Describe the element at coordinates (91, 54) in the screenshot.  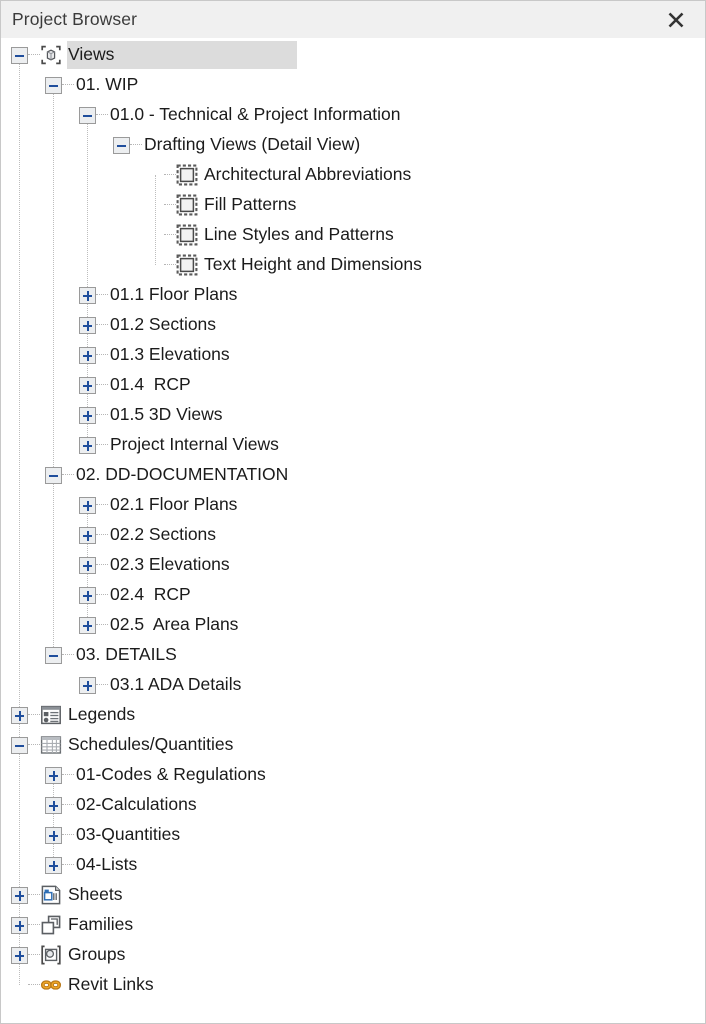
I see `tree-node-label: Views` at that location.